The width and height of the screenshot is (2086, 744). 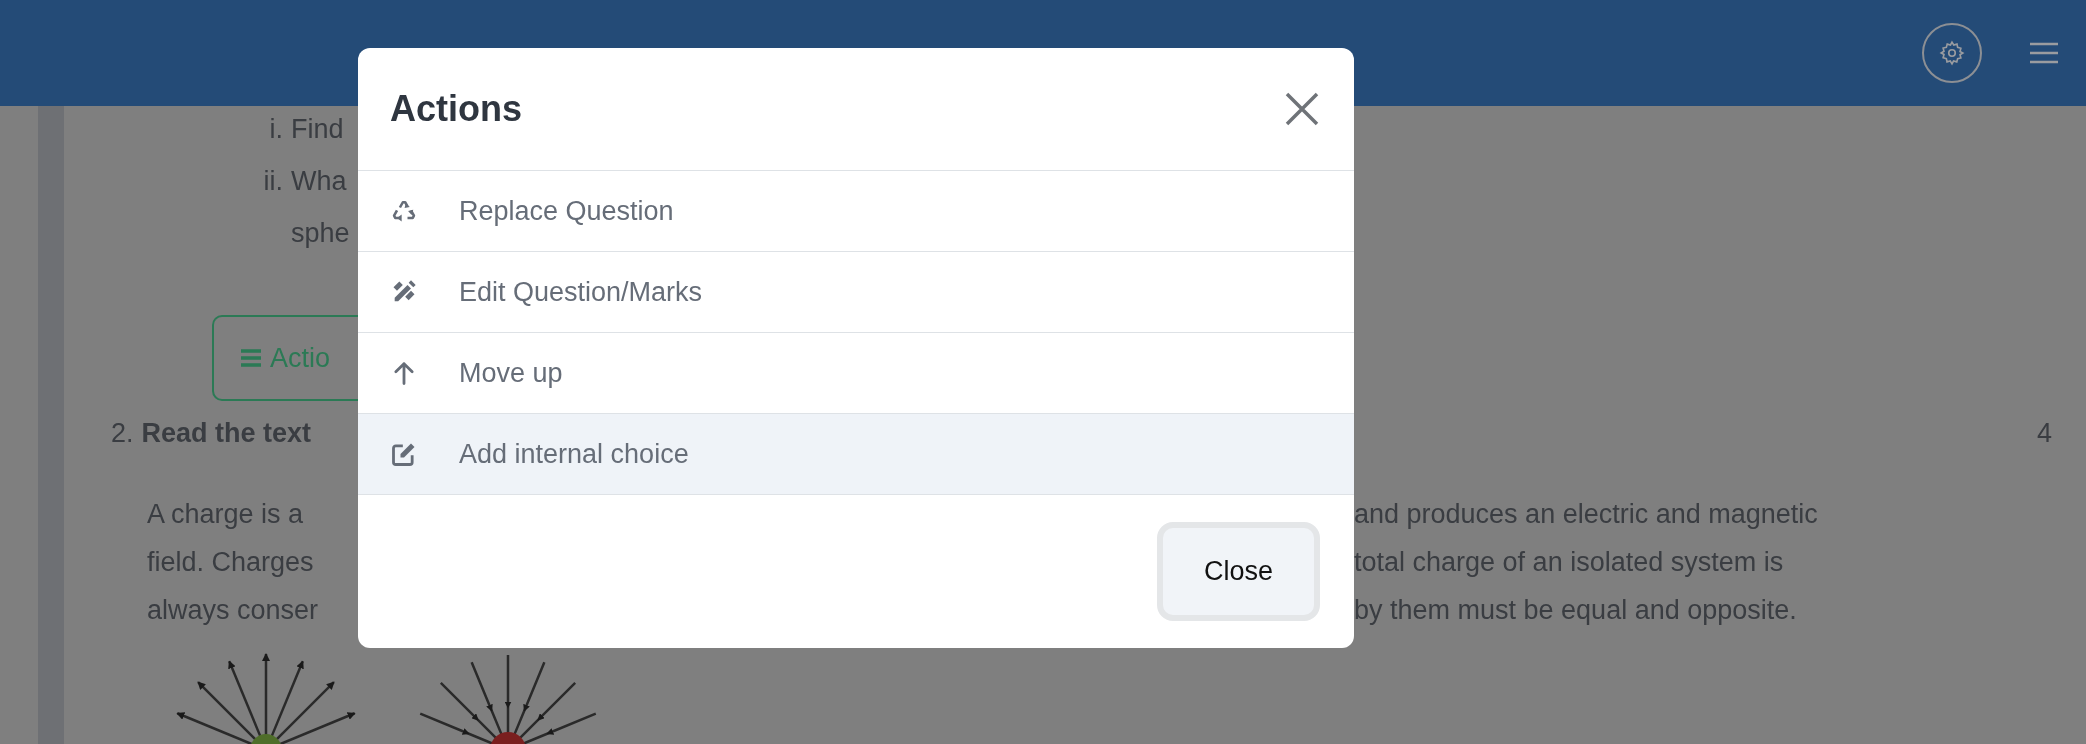 I want to click on sub-question-text: sphe, so click(x=320, y=233).